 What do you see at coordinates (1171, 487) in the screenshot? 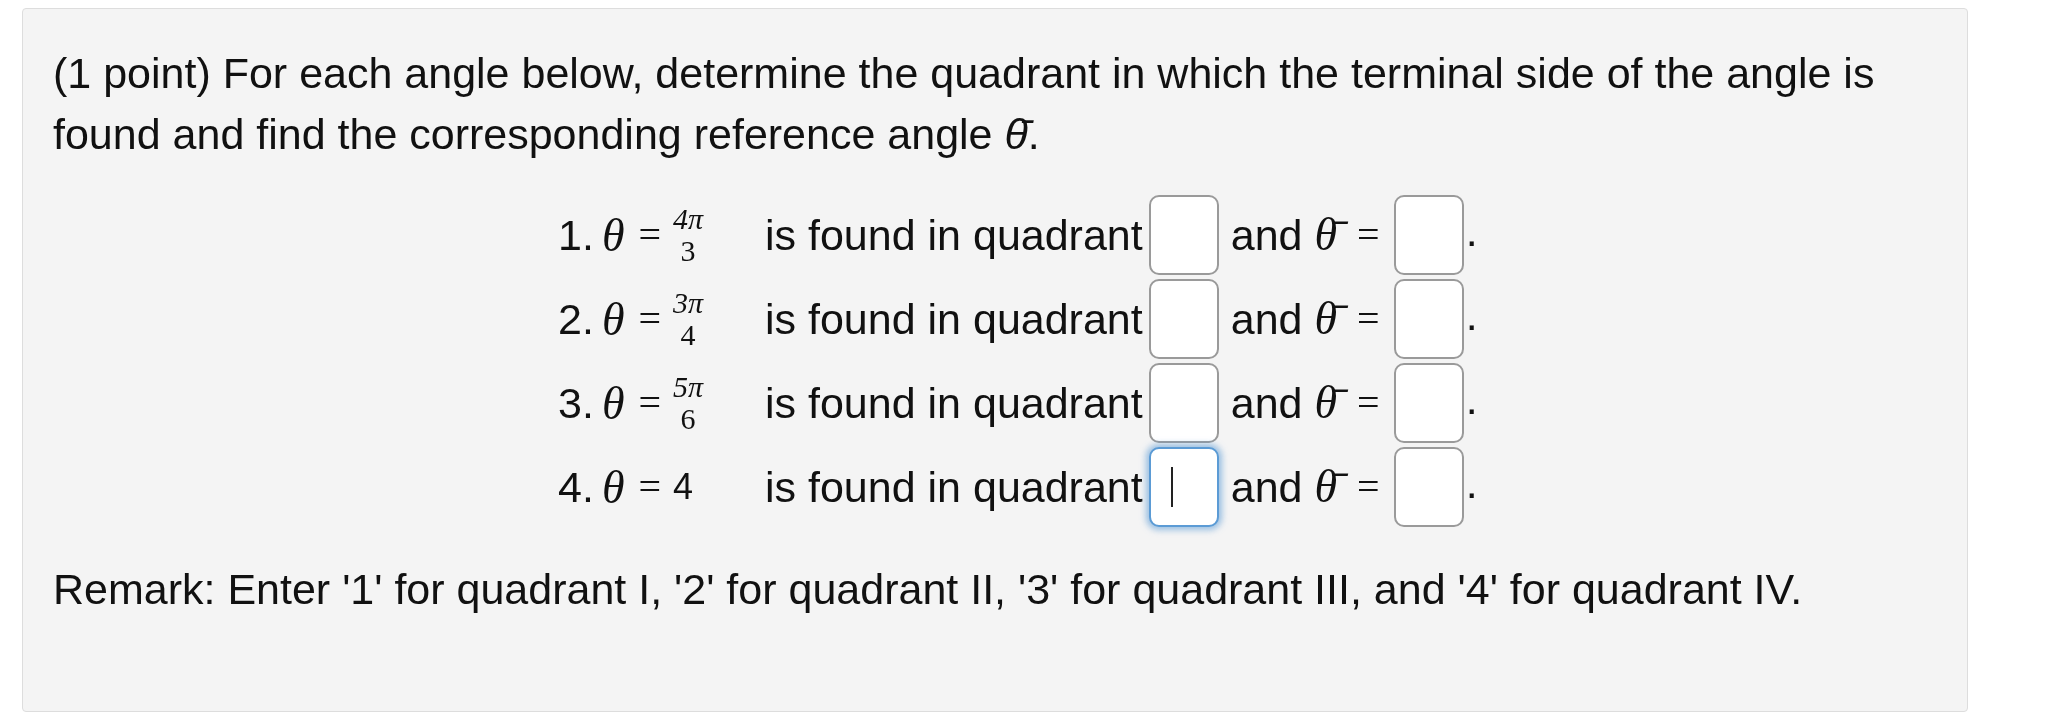
I see `text-cursor` at bounding box center [1171, 487].